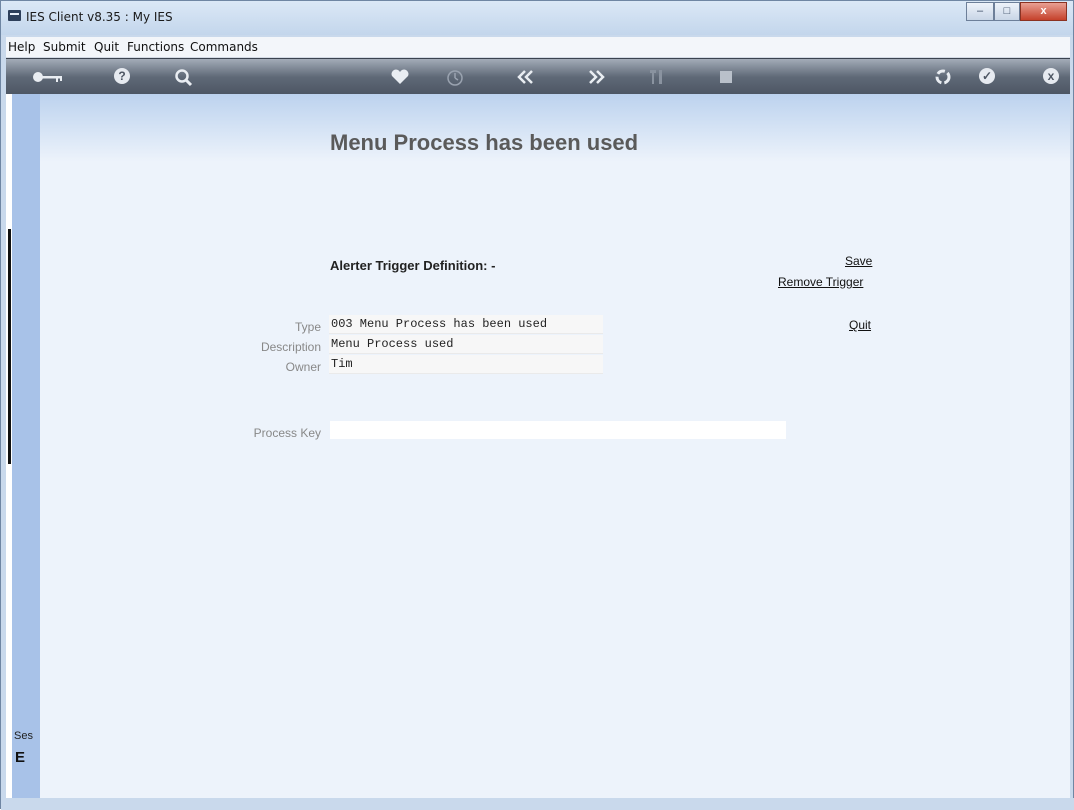  Describe the element at coordinates (9, 346) in the screenshot. I see `left-edge-bar` at that location.